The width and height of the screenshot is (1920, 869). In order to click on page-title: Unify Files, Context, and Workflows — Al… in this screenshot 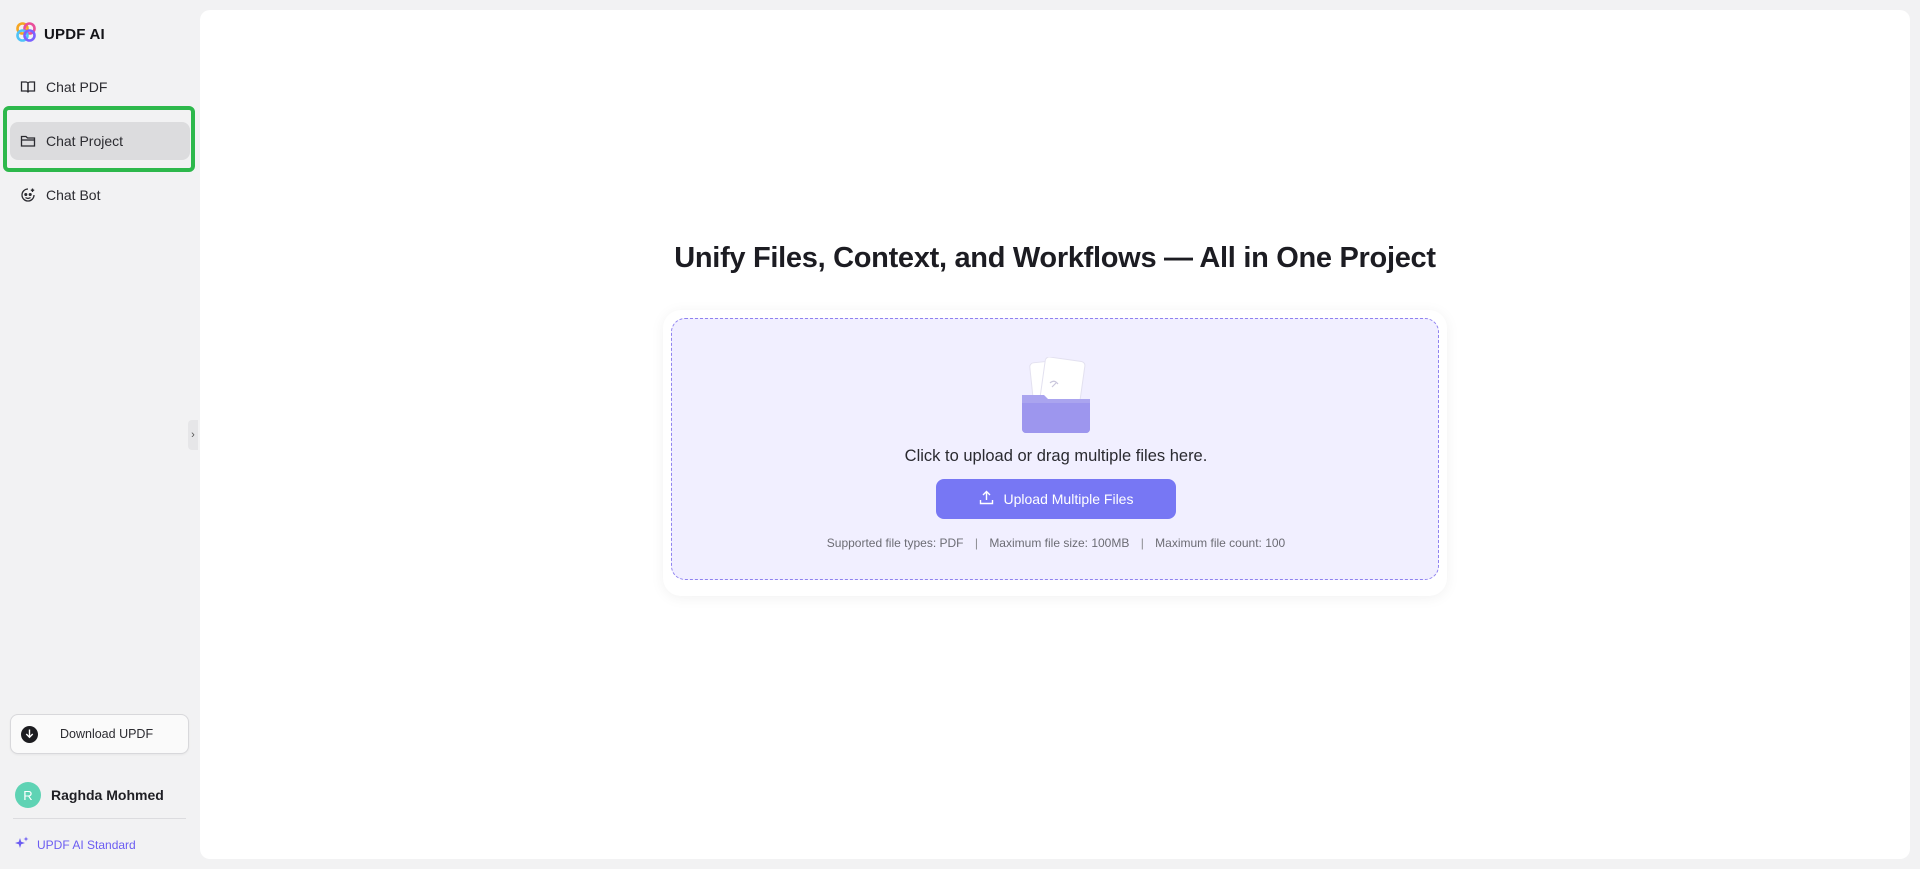, I will do `click(1055, 258)`.